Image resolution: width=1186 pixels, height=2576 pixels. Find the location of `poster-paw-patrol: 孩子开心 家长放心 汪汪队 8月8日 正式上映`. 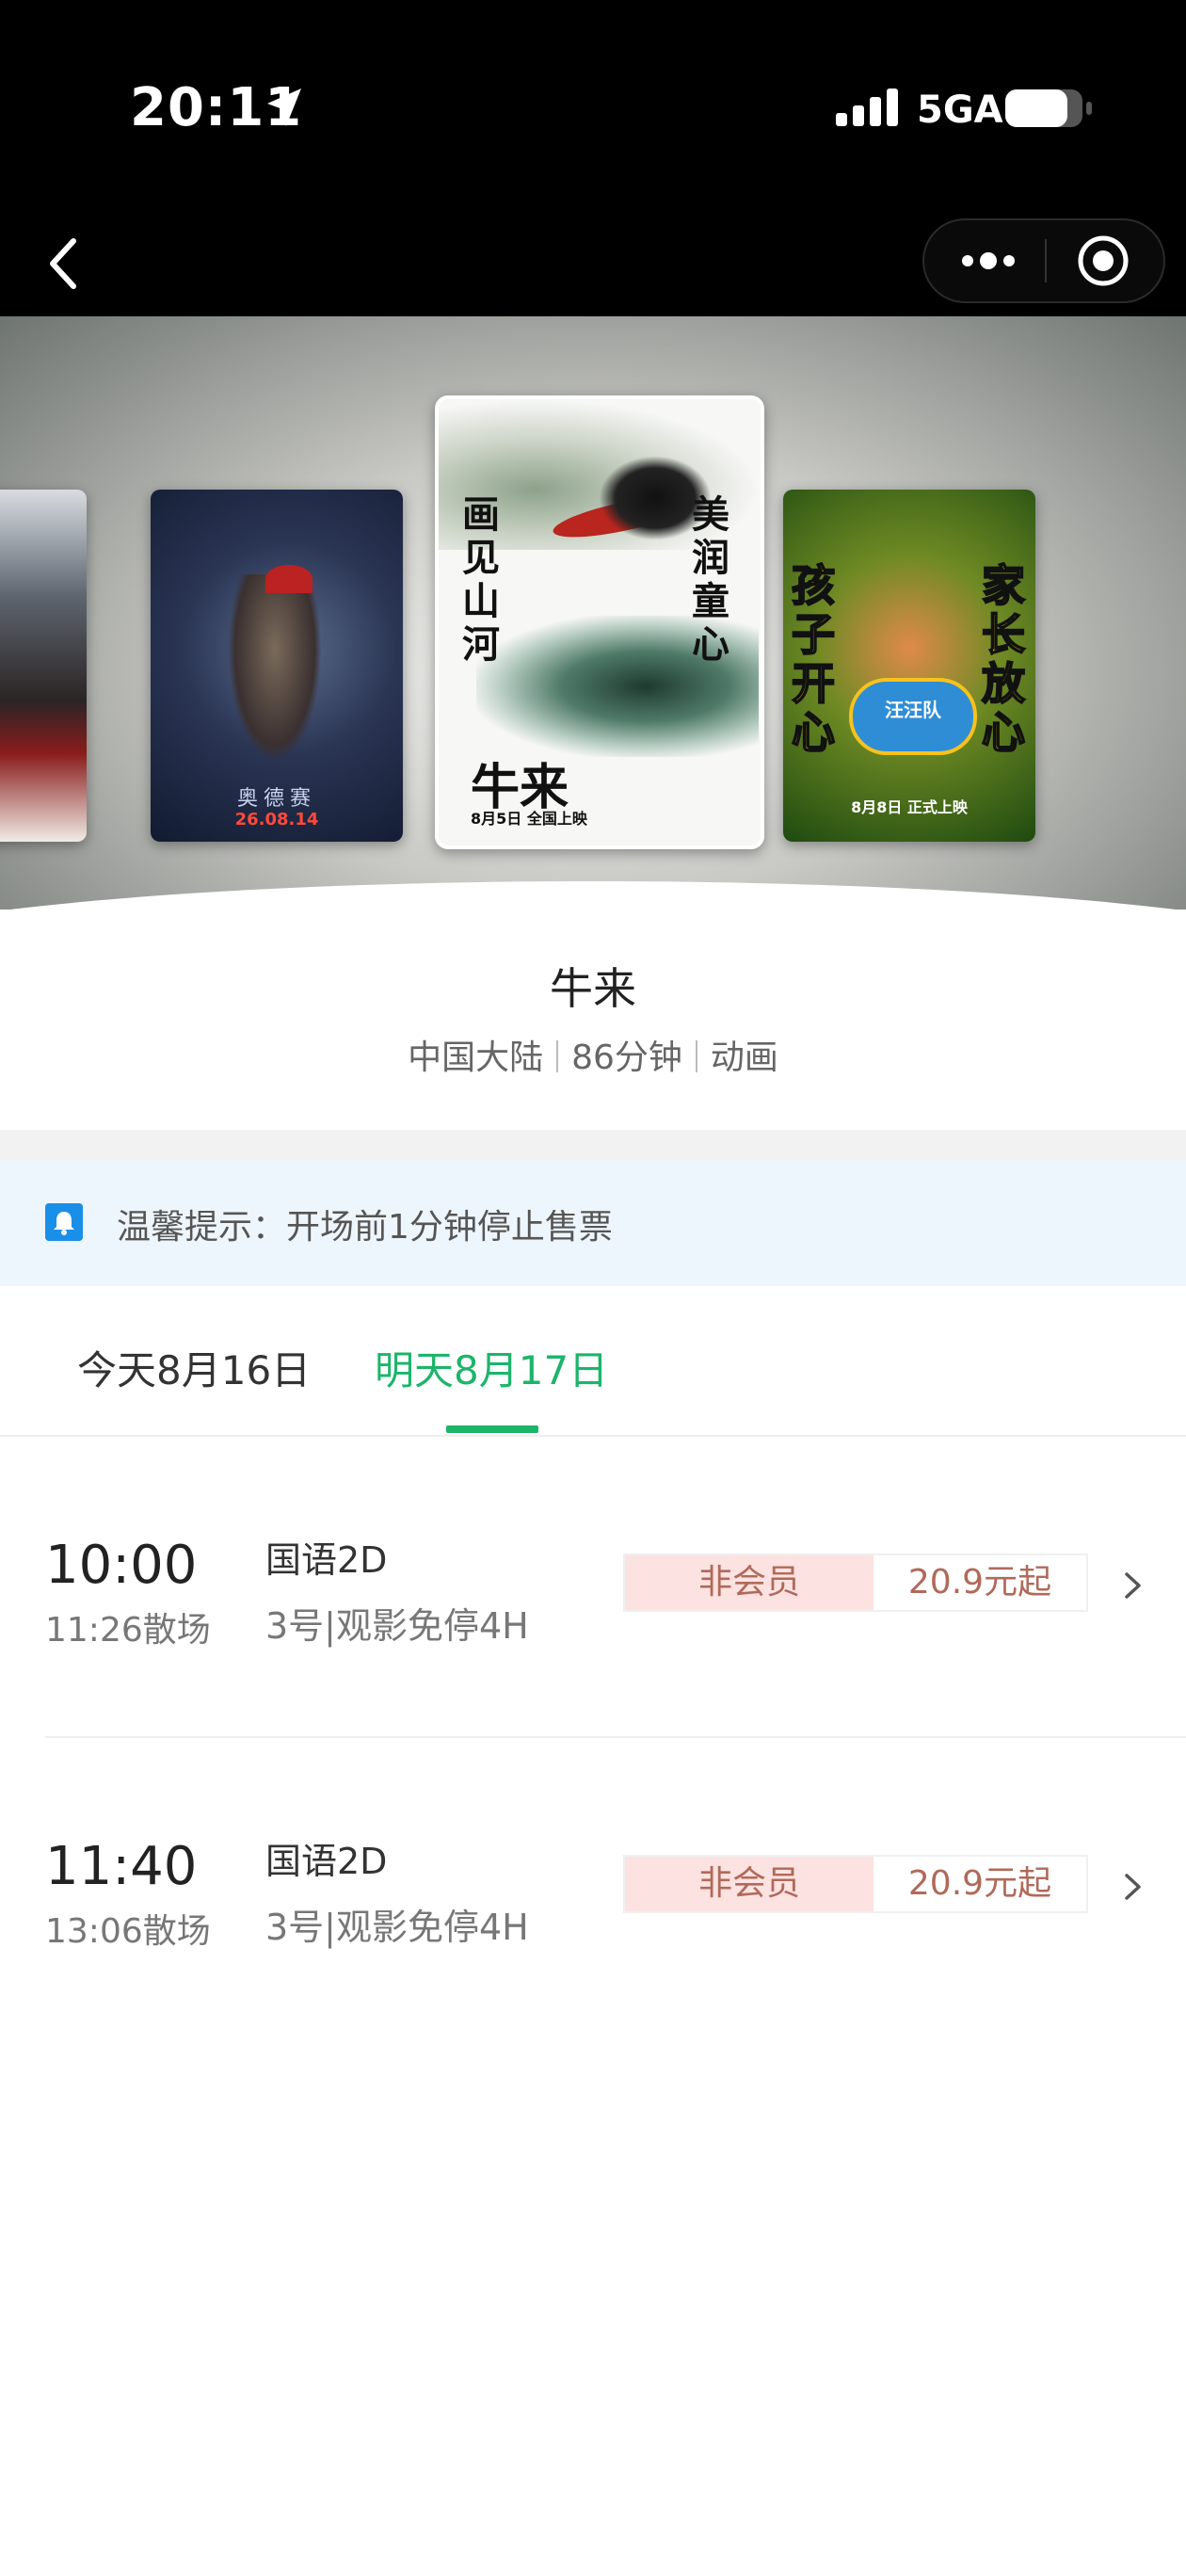

poster-paw-patrol: 孩子开心 家长放心 汪汪队 8月8日 正式上映 is located at coordinates (909, 666).